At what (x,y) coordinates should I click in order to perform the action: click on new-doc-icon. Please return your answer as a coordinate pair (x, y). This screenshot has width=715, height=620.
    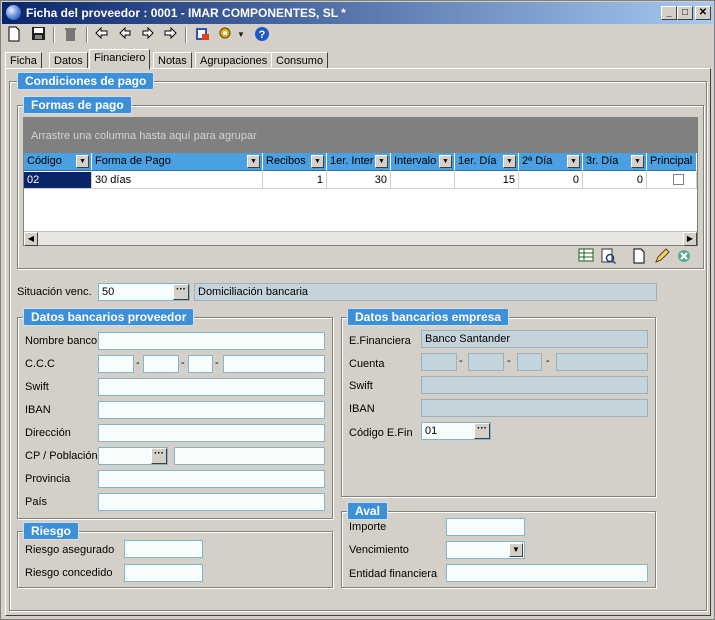
    Looking at the image, I should click on (14, 35).